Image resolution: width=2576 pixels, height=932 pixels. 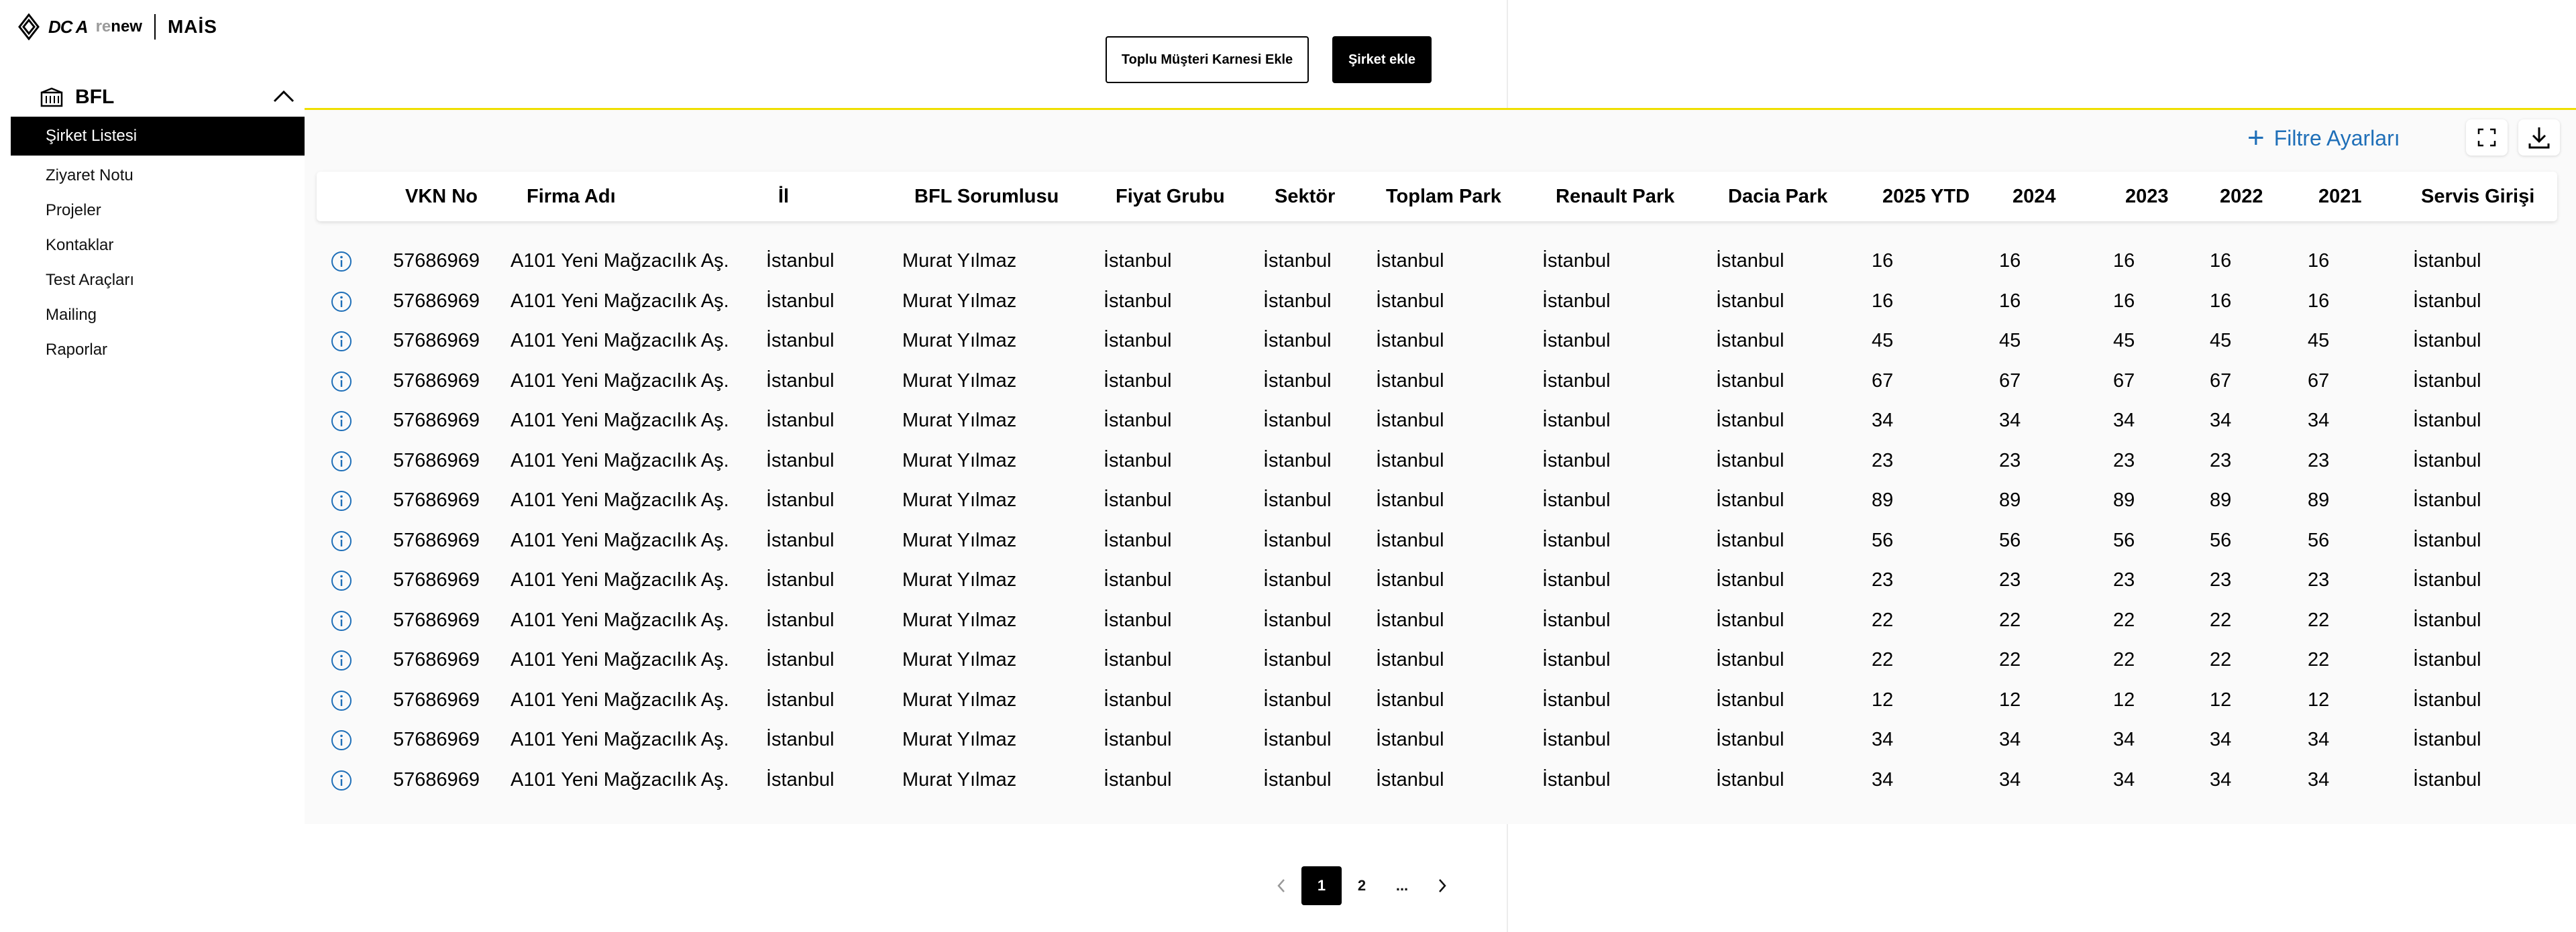 I want to click on sidebar-item-test-araclari: Test Araçları, so click(x=158, y=280).